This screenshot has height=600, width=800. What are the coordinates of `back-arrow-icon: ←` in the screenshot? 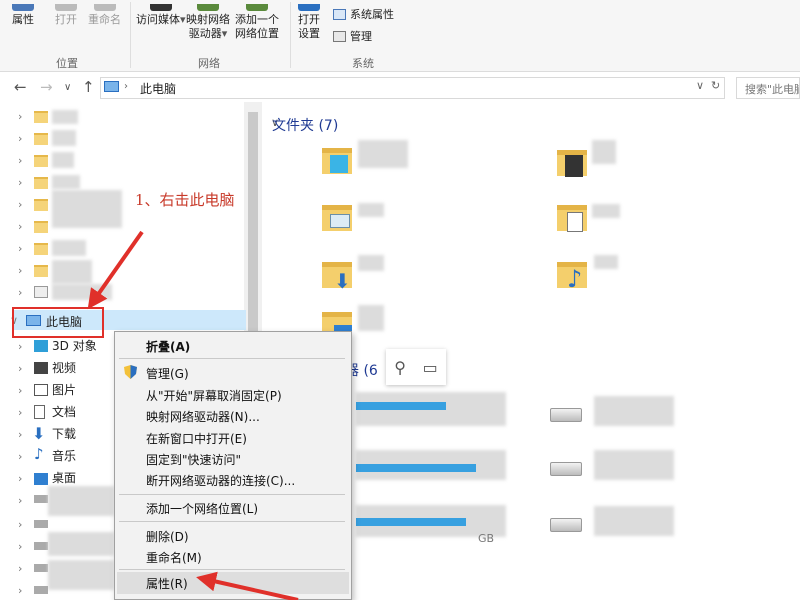 It's located at (20, 87).